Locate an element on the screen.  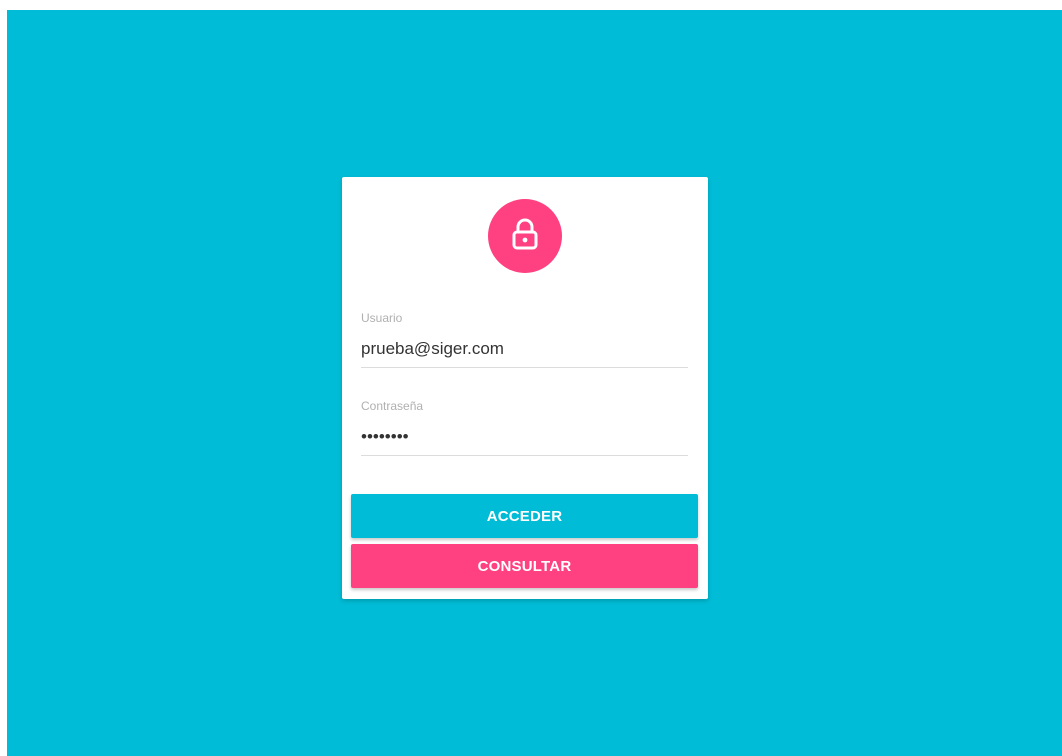
password-input is located at coordinates (524, 437).